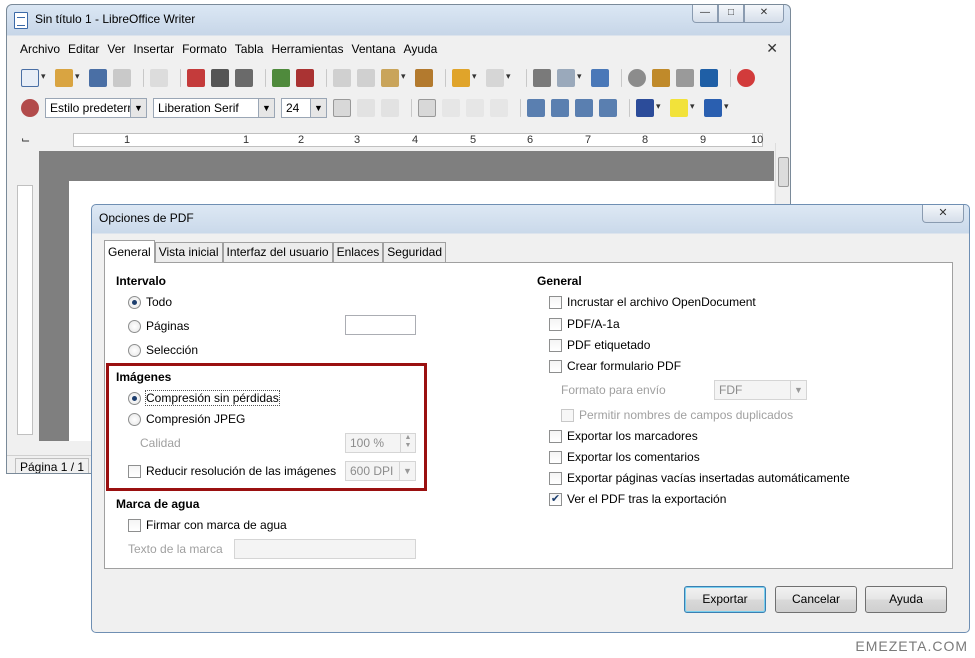 The image size is (975, 658). What do you see at coordinates (560, 108) in the screenshot?
I see `bullets-icon` at bounding box center [560, 108].